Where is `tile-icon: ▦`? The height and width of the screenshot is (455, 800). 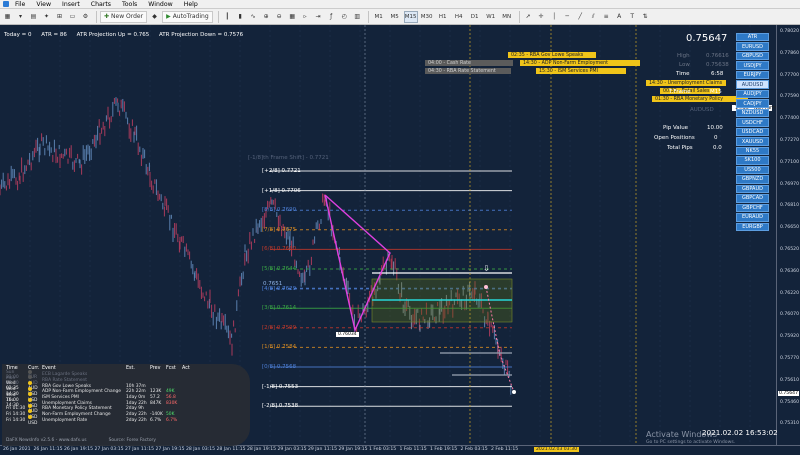 tile-icon: ▦ is located at coordinates (292, 17).